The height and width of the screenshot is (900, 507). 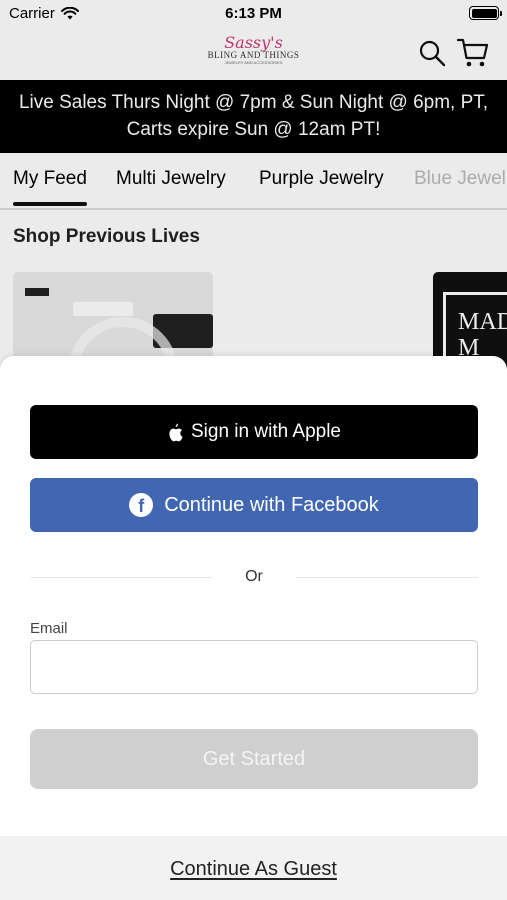 What do you see at coordinates (266, 431) in the screenshot?
I see `apple-button-label: Sign in with Apple` at bounding box center [266, 431].